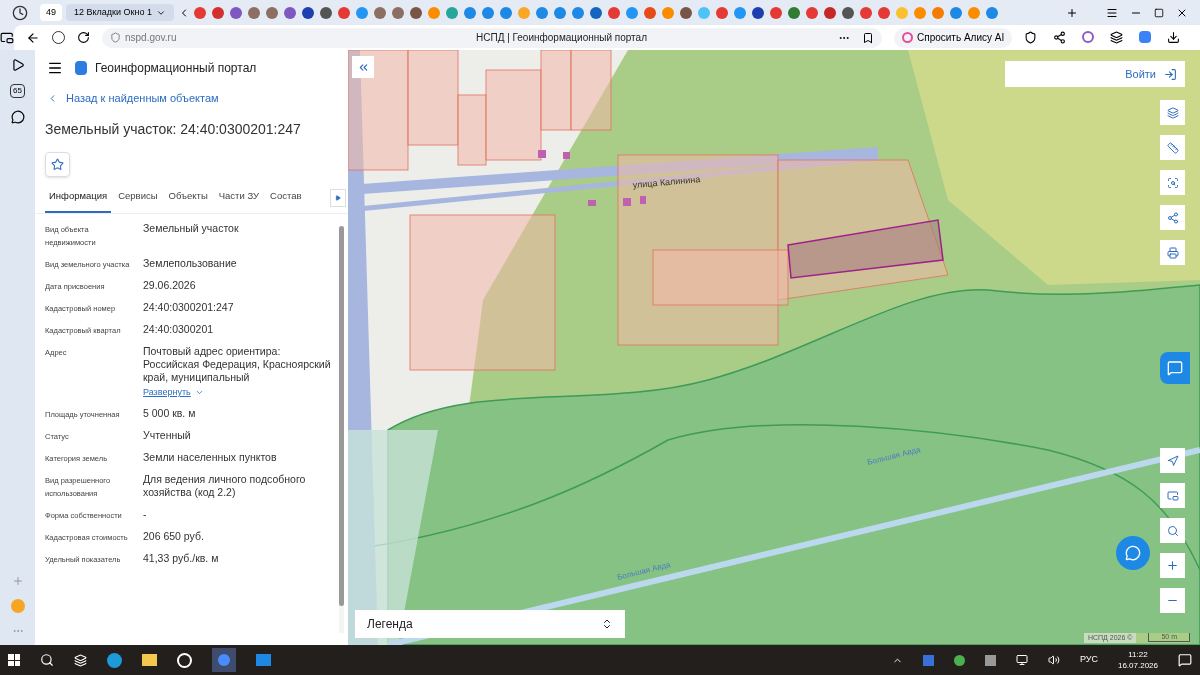 This screenshot has height=675, width=1200. Describe the element at coordinates (78, 198) in the screenshot. I see `tab: Информация` at that location.